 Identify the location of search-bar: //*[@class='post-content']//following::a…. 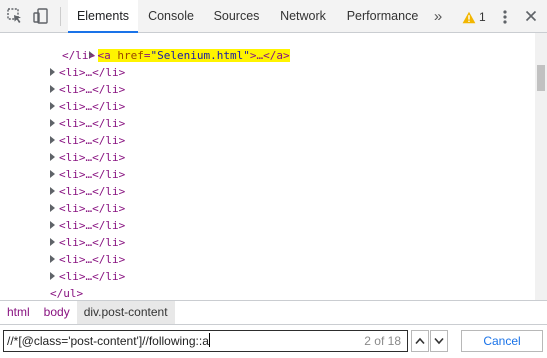
(273, 341).